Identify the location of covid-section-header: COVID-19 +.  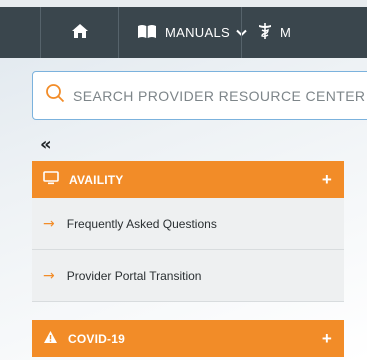
(188, 338).